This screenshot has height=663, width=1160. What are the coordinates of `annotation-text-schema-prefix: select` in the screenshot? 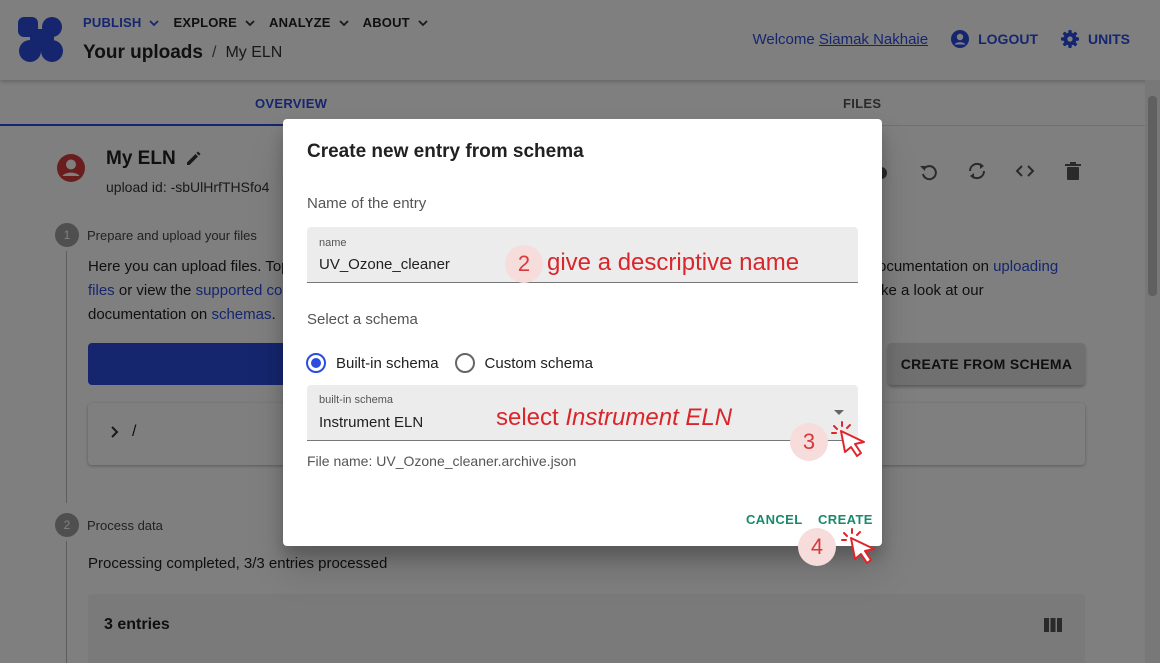 It's located at (527, 417).